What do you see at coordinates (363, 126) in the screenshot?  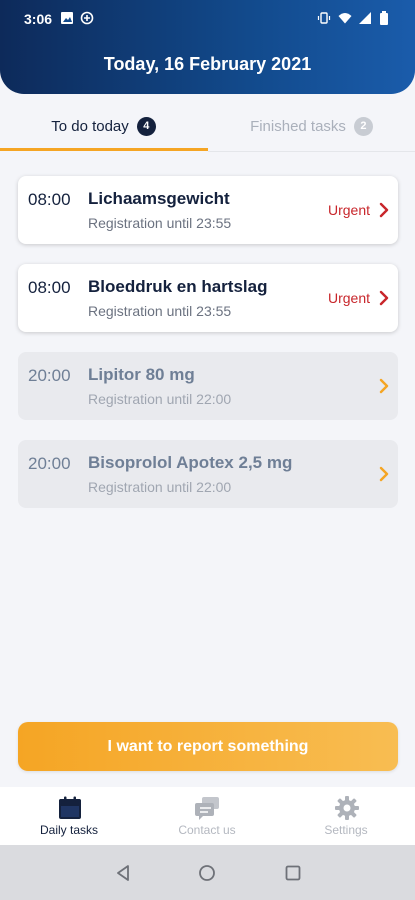 I see `count-badge: 2` at bounding box center [363, 126].